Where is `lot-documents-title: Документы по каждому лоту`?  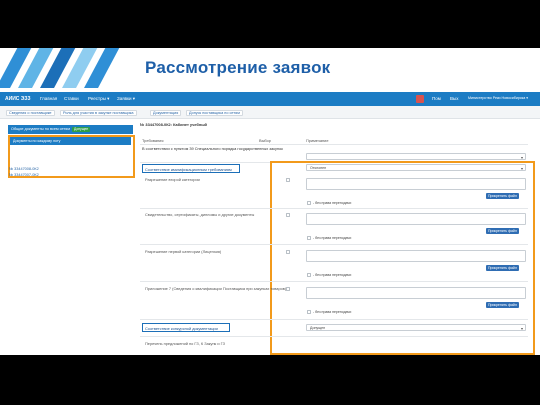
lot-documents-title: Документы по каждому лоту is located at coordinates (37, 141).